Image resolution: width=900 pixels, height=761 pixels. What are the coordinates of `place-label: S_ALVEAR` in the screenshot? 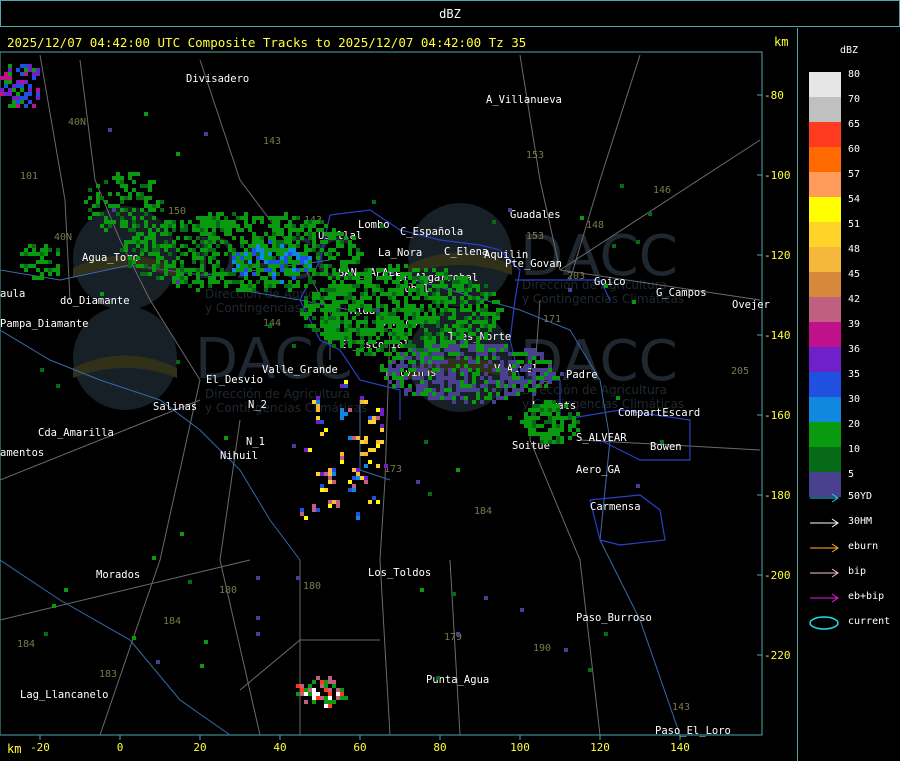 It's located at (601, 438).